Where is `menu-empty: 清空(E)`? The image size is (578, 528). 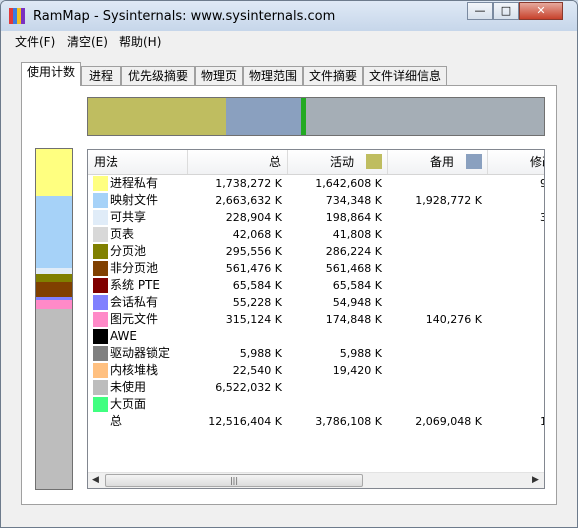
menu-empty: 清空(E) is located at coordinates (87, 41).